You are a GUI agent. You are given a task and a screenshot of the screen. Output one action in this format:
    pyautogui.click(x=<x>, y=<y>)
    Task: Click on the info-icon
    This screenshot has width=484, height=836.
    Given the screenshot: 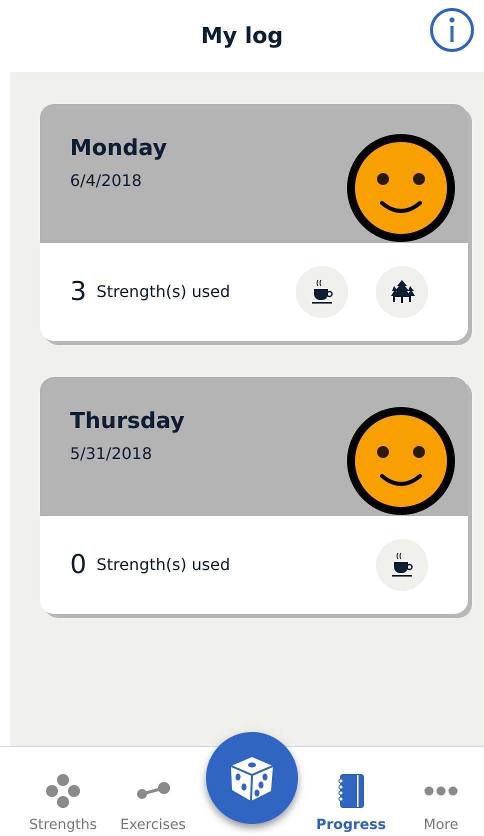 What is the action you would take?
    pyautogui.click(x=452, y=30)
    